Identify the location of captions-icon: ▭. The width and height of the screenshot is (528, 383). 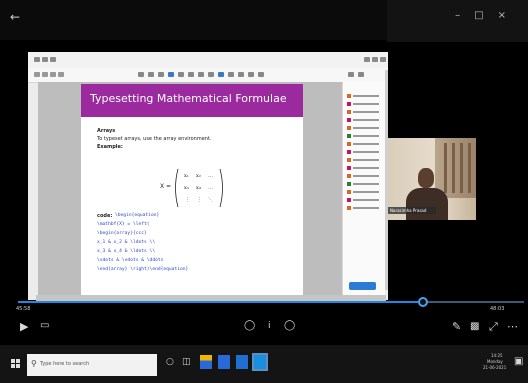
(44, 325).